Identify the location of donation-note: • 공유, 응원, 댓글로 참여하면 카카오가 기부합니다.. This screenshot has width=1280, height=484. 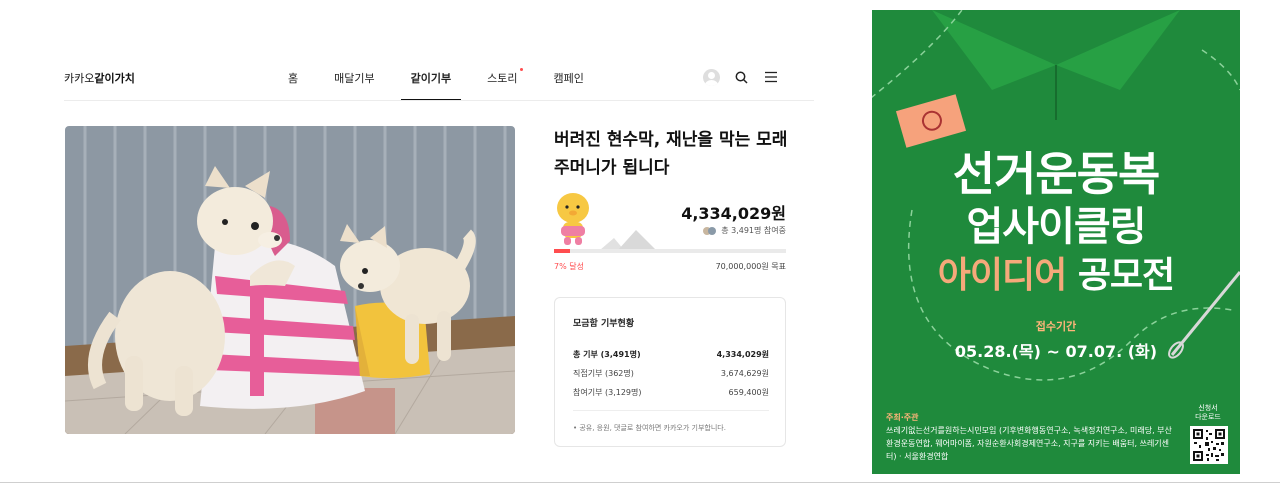
(649, 428).